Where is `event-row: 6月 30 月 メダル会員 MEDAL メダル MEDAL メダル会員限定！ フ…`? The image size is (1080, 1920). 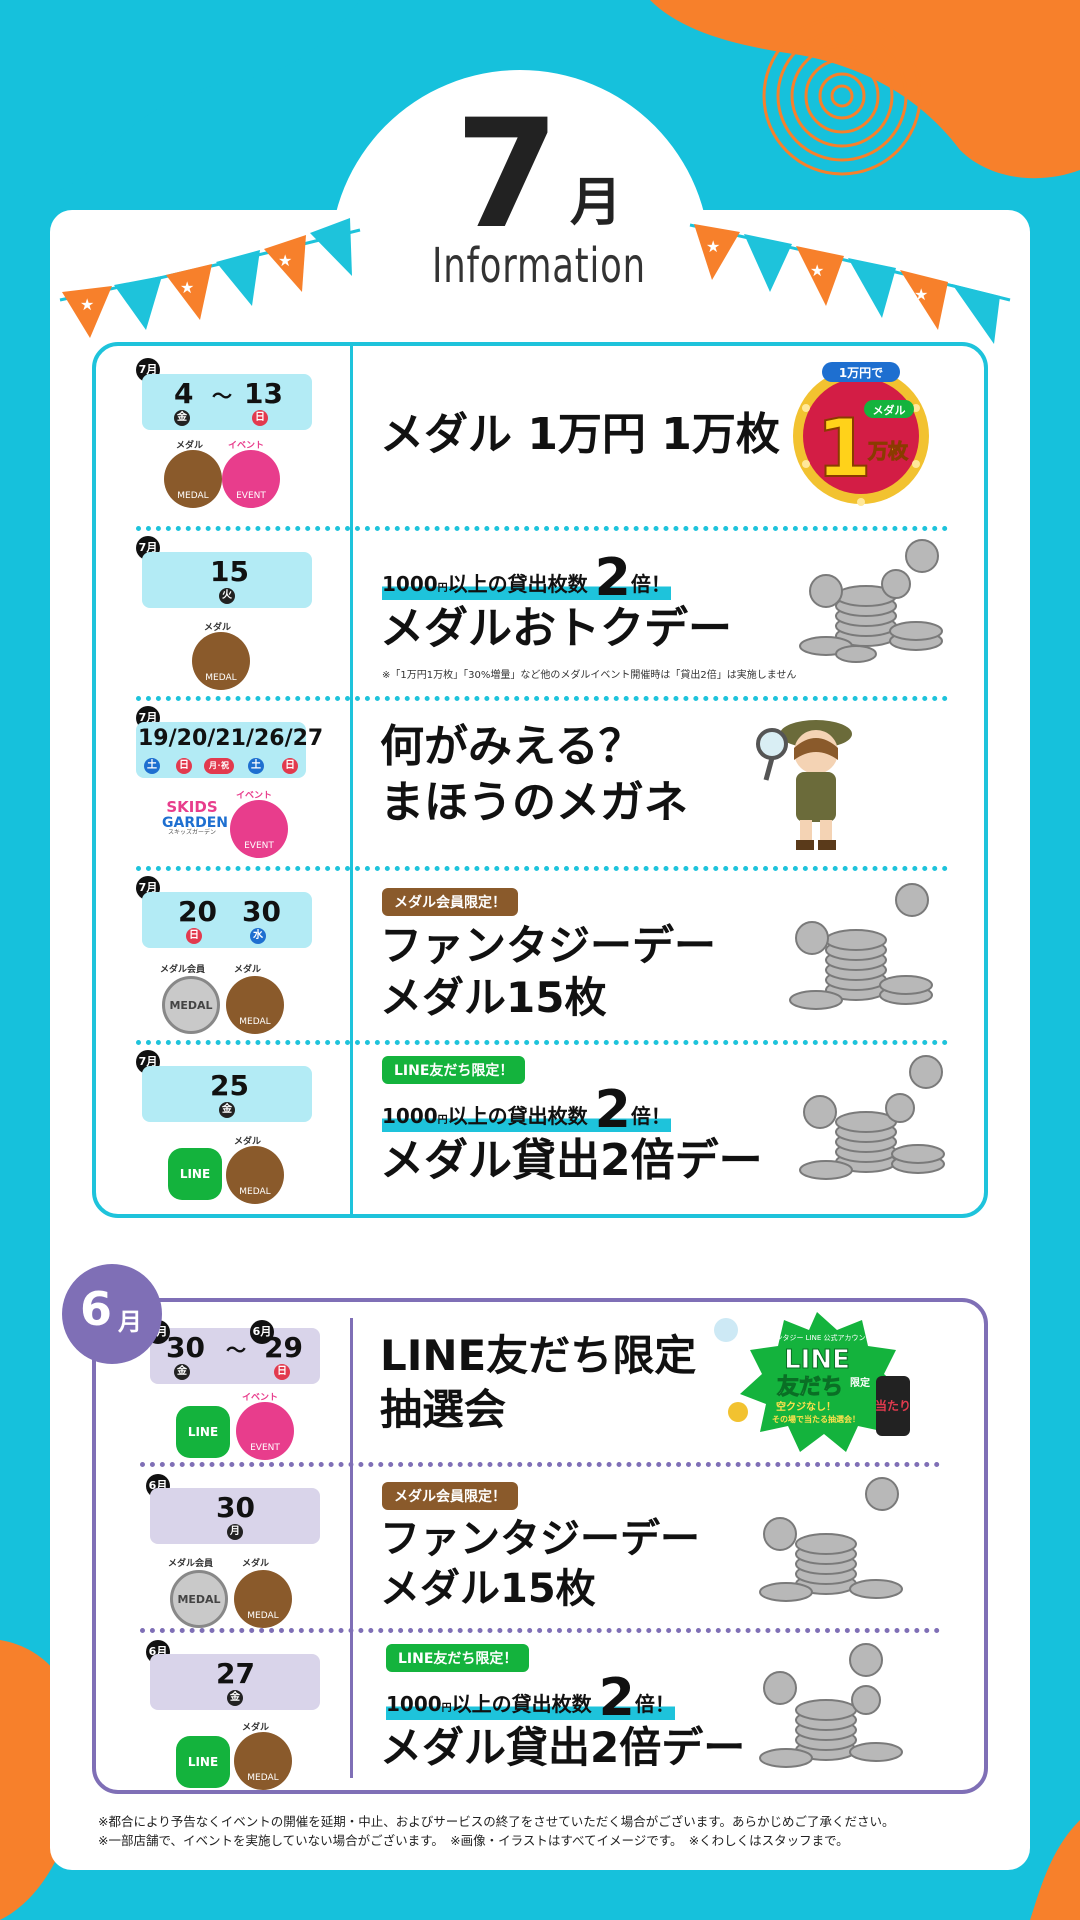 event-row: 6月 30 月 メダル会員 MEDAL メダル MEDAL メダル会員限定！ フ… is located at coordinates (541, 1548).